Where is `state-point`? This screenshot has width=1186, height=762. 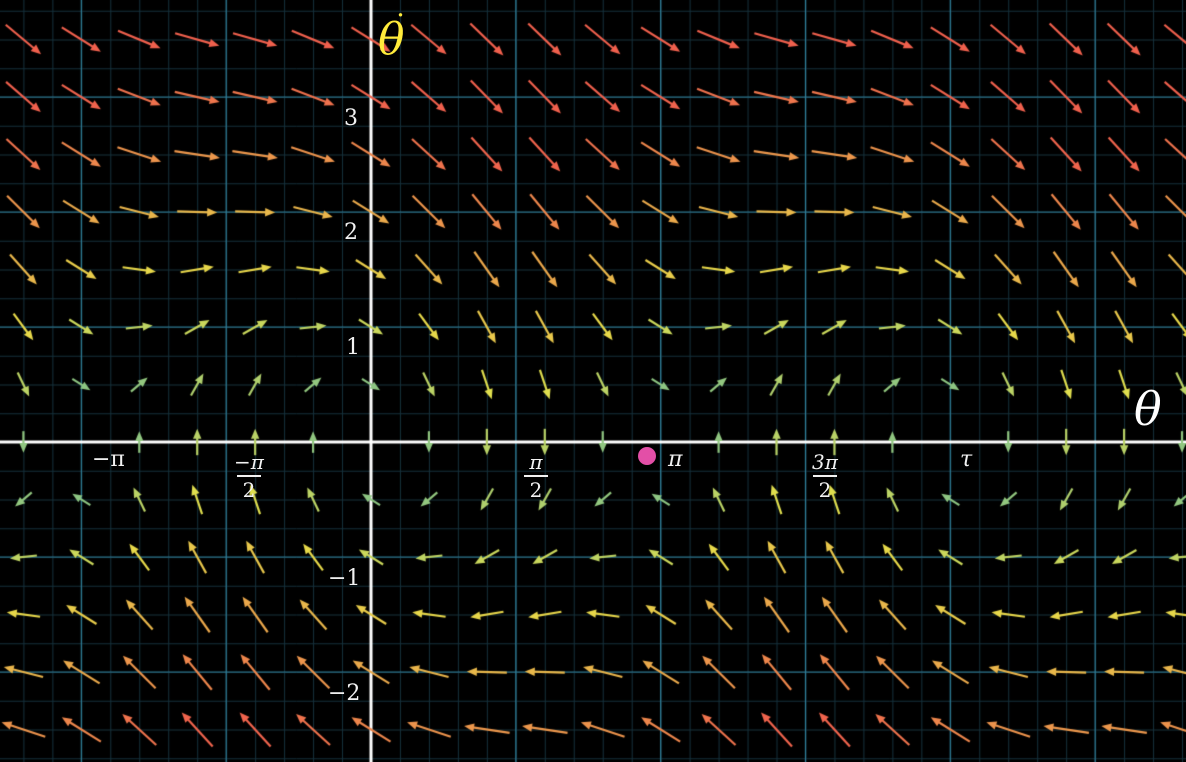 state-point is located at coordinates (647, 456).